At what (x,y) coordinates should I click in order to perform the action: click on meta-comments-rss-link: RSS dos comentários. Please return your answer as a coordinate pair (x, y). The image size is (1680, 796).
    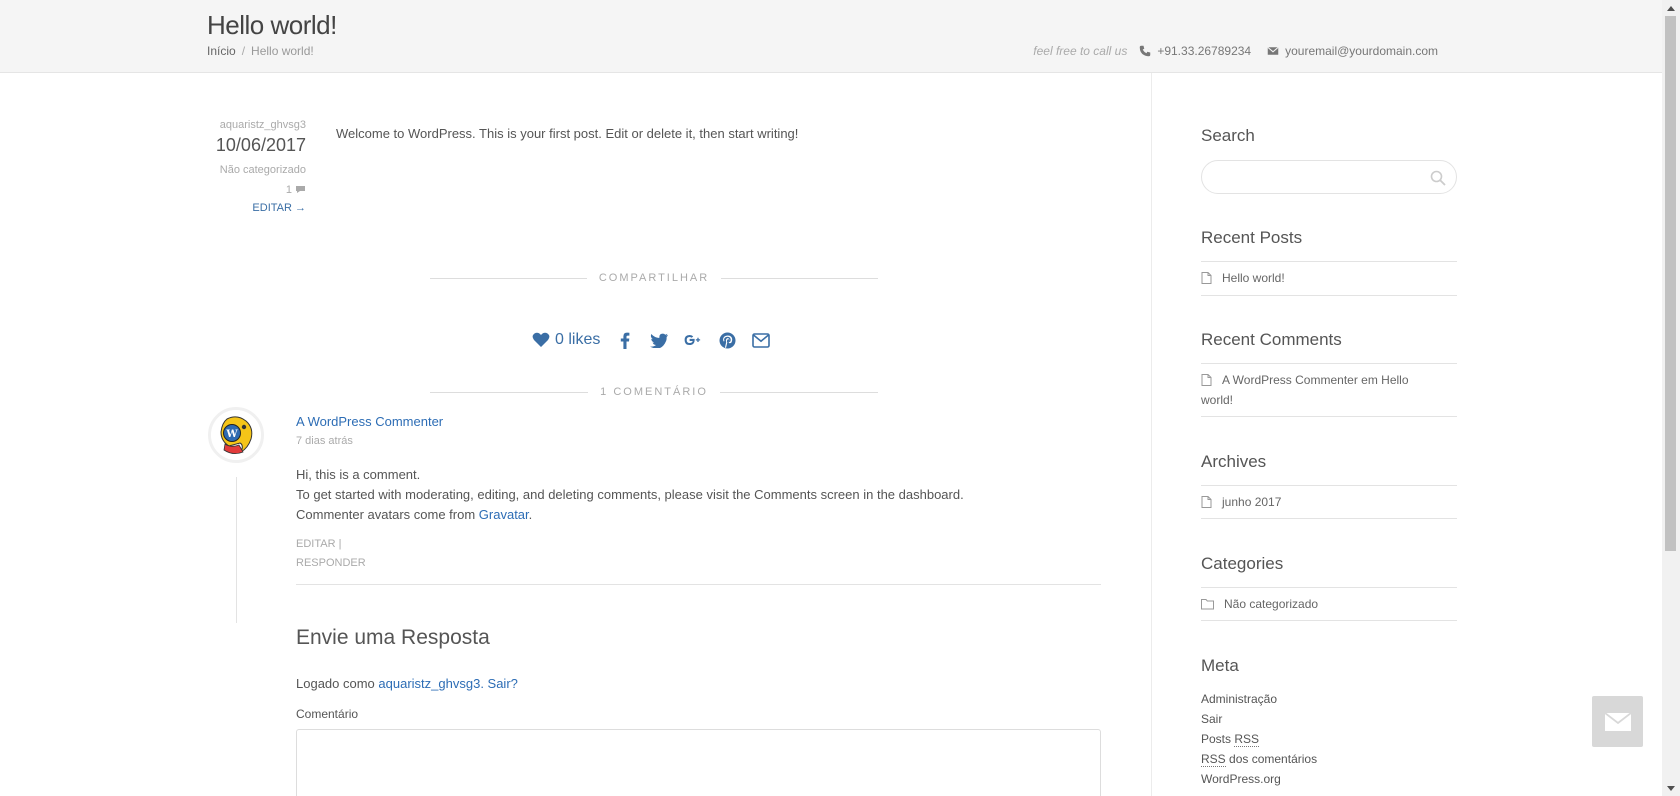
    Looking at the image, I should click on (1259, 759).